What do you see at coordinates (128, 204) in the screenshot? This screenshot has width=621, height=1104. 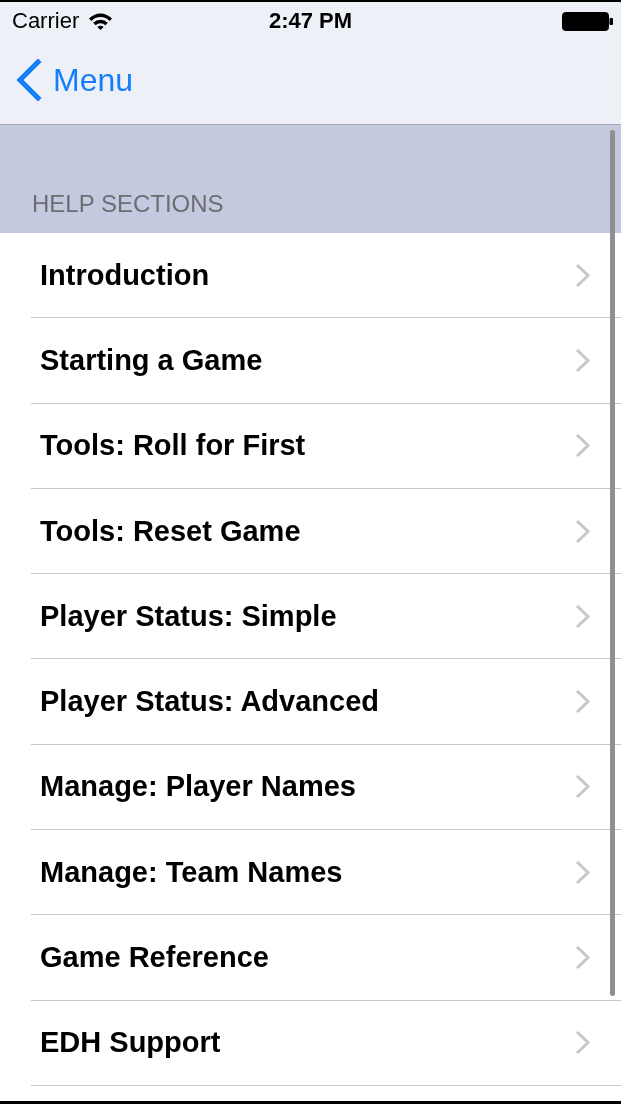 I see `section-header-title: HELP SECTIONS` at bounding box center [128, 204].